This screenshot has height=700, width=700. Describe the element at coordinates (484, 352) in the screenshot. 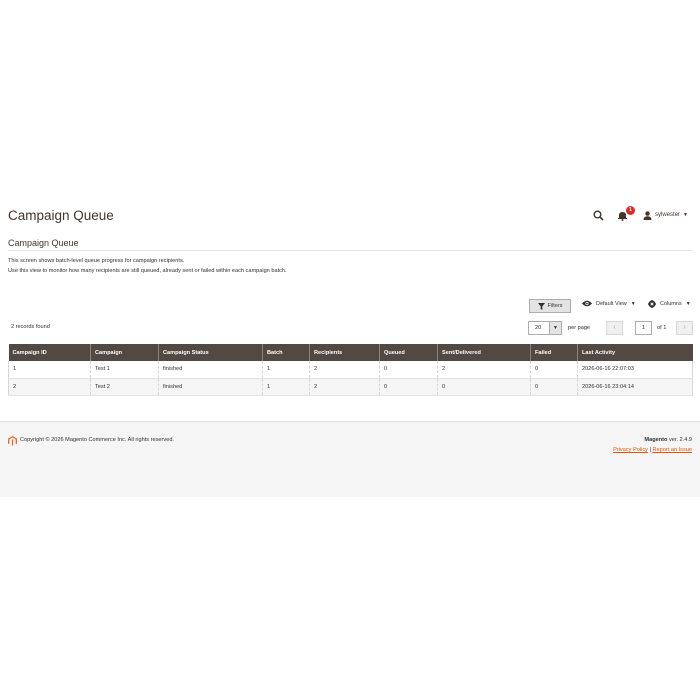

I see `column-header: Sent/Delivered` at that location.